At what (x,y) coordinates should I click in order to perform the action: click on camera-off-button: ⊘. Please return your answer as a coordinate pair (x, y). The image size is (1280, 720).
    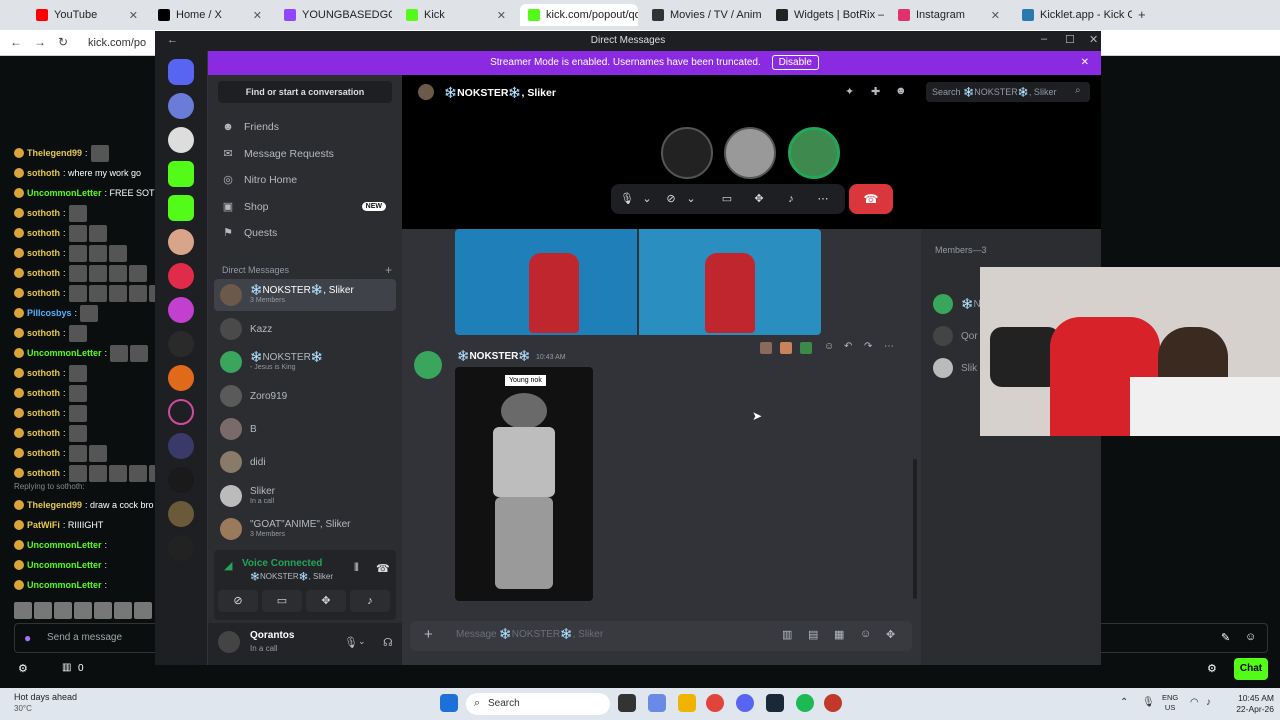
    Looking at the image, I should click on (238, 601).